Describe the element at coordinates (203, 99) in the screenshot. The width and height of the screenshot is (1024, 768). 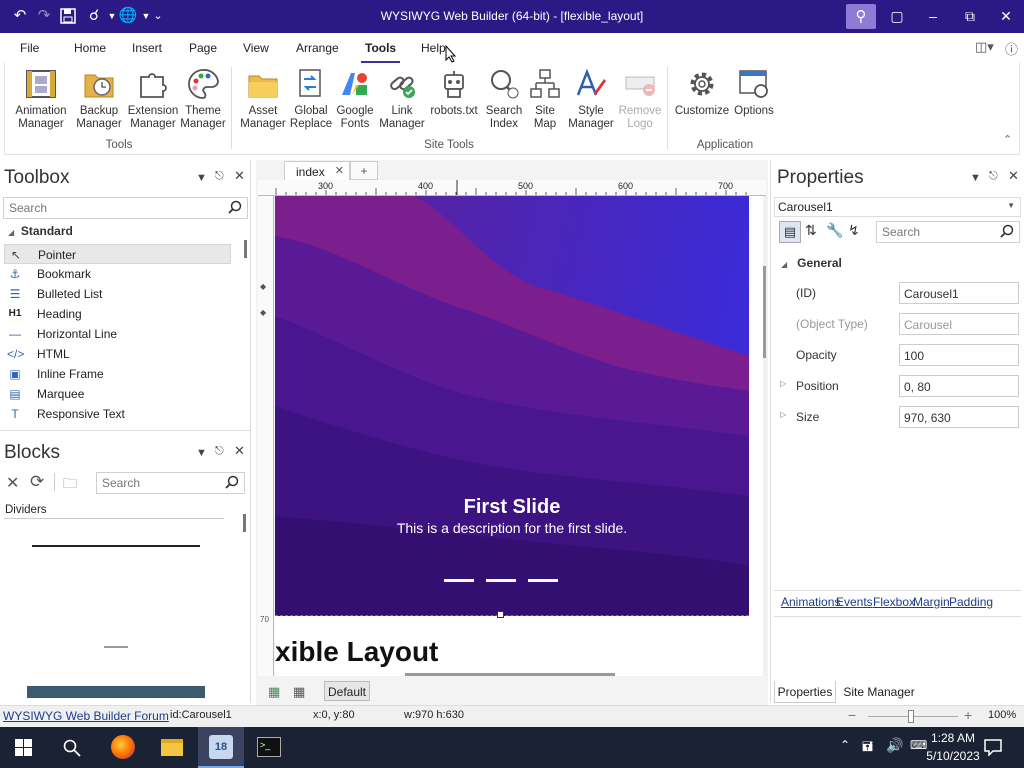
I see `theme-manager-button: Theme Manager` at that location.